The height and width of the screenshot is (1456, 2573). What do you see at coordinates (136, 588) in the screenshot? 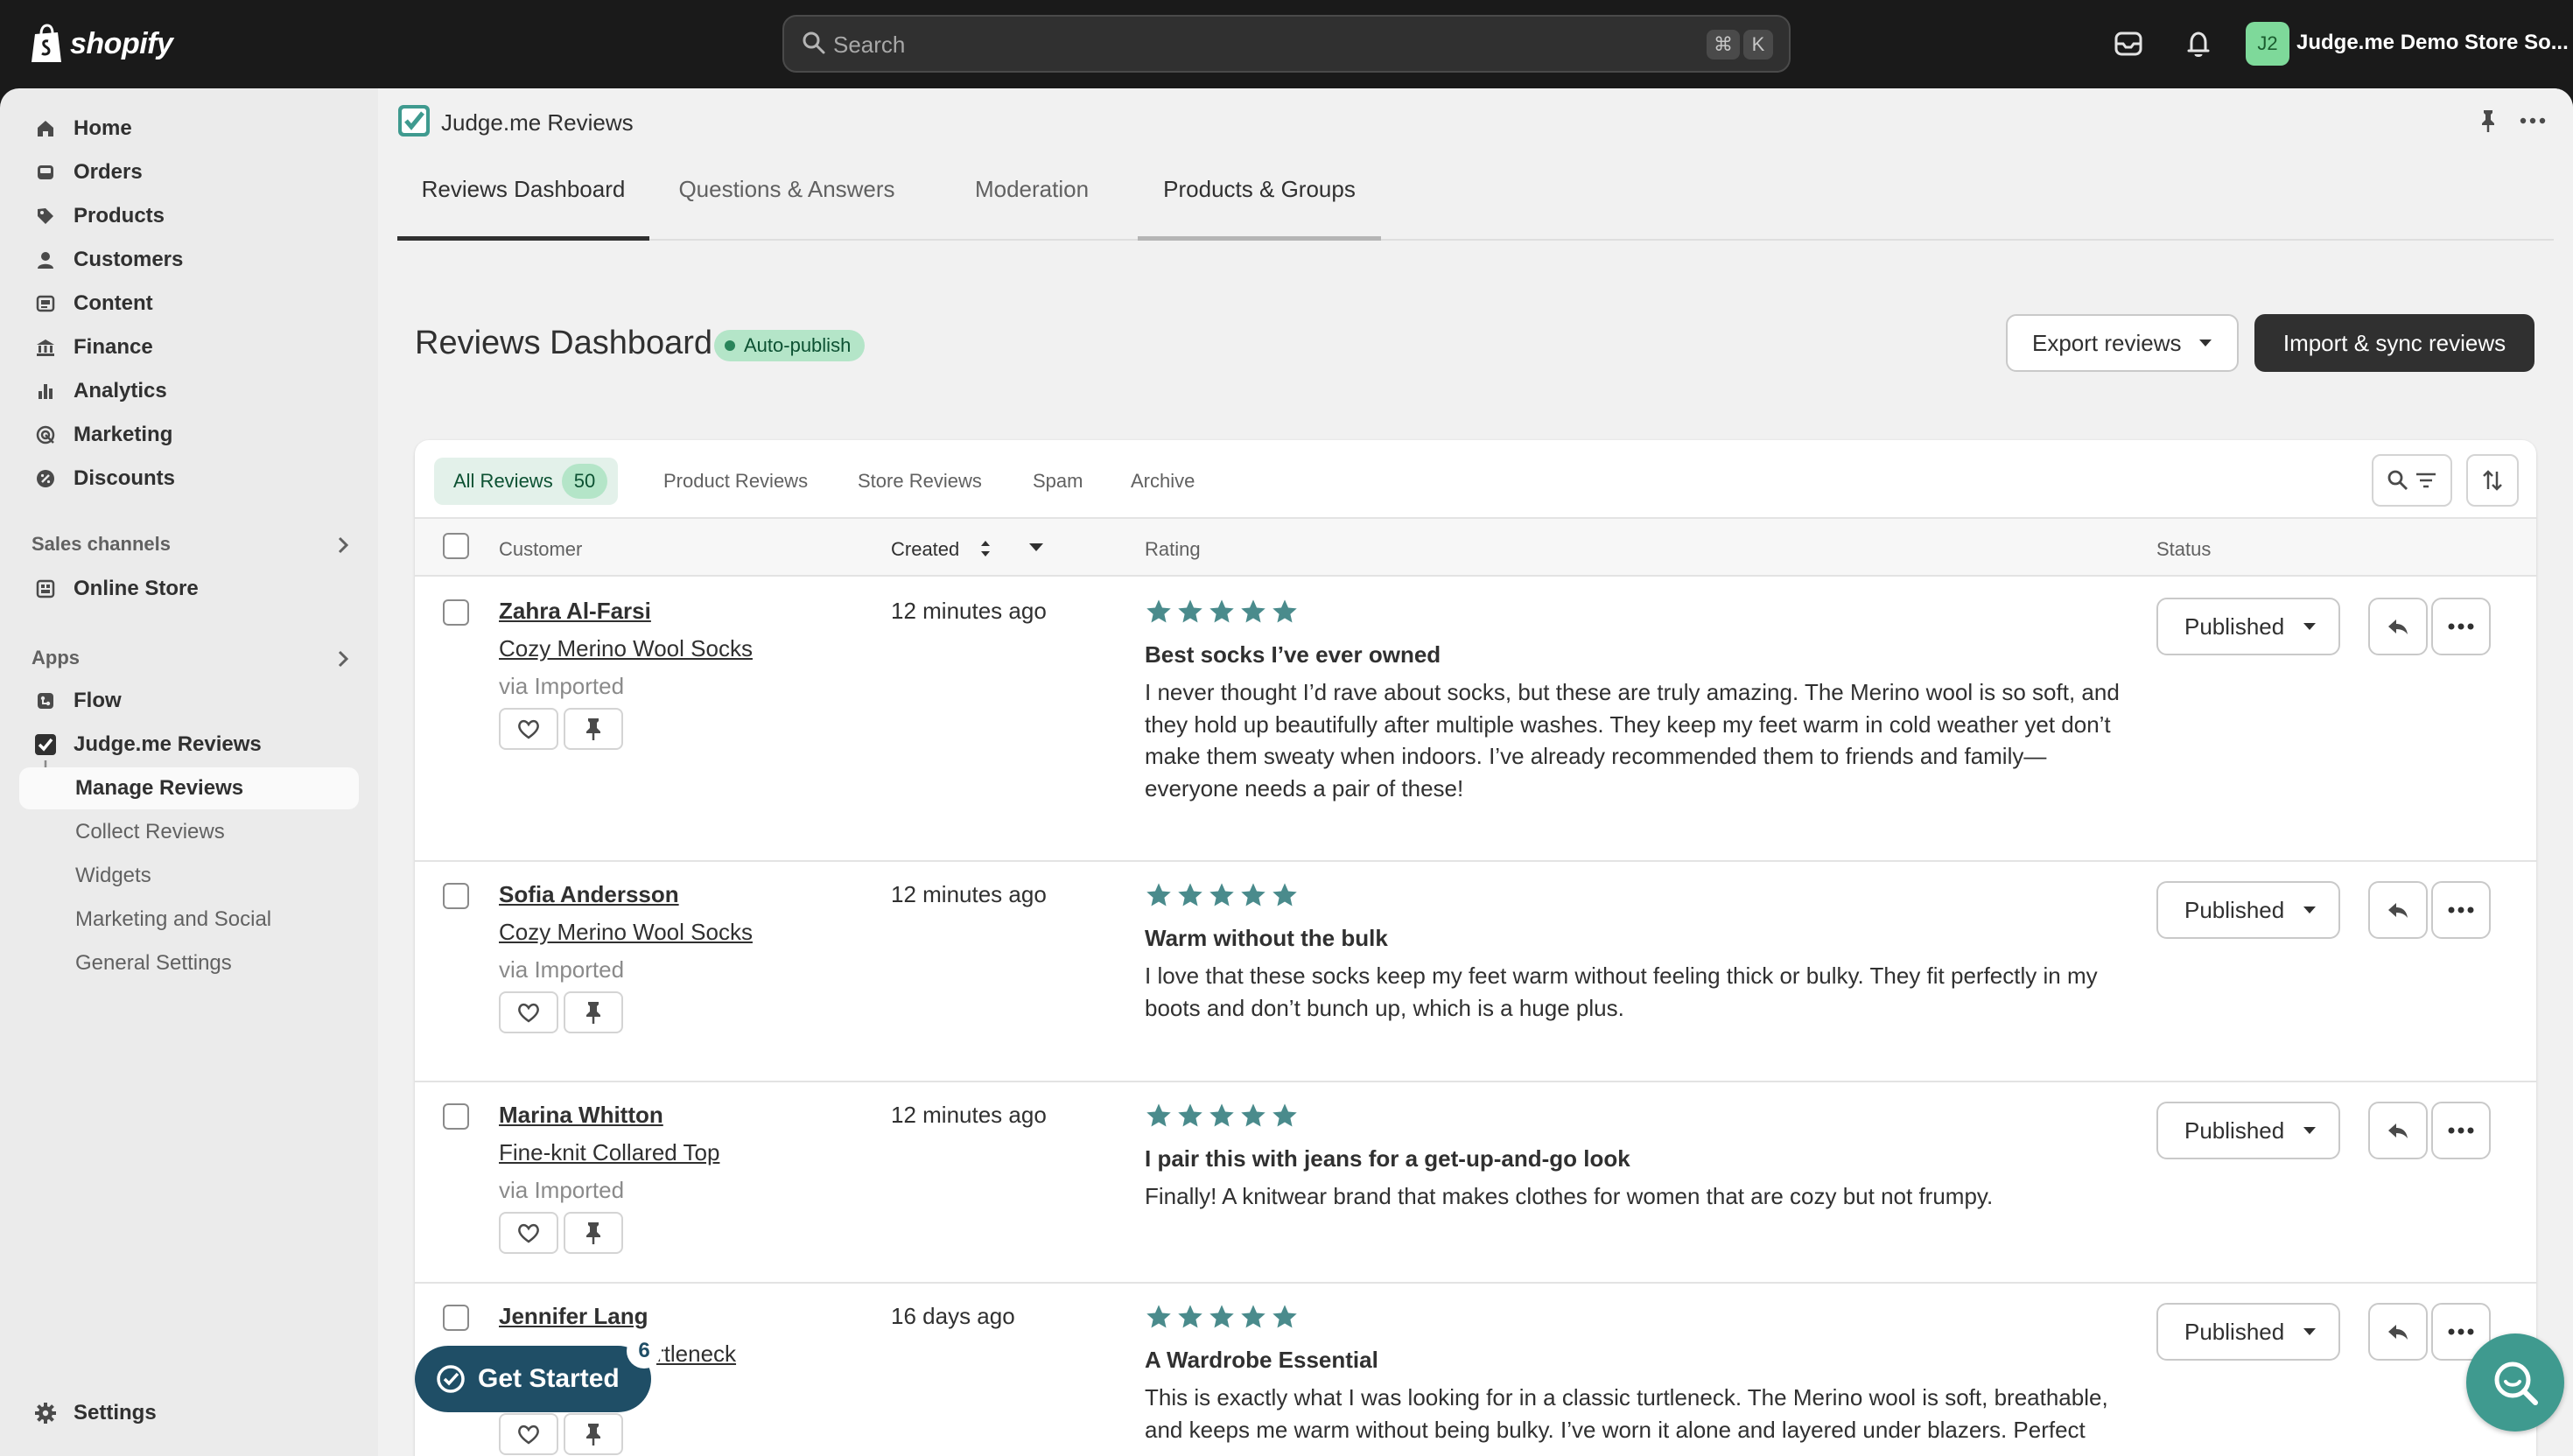
I see `sidebar-item-label: Online Store` at bounding box center [136, 588].